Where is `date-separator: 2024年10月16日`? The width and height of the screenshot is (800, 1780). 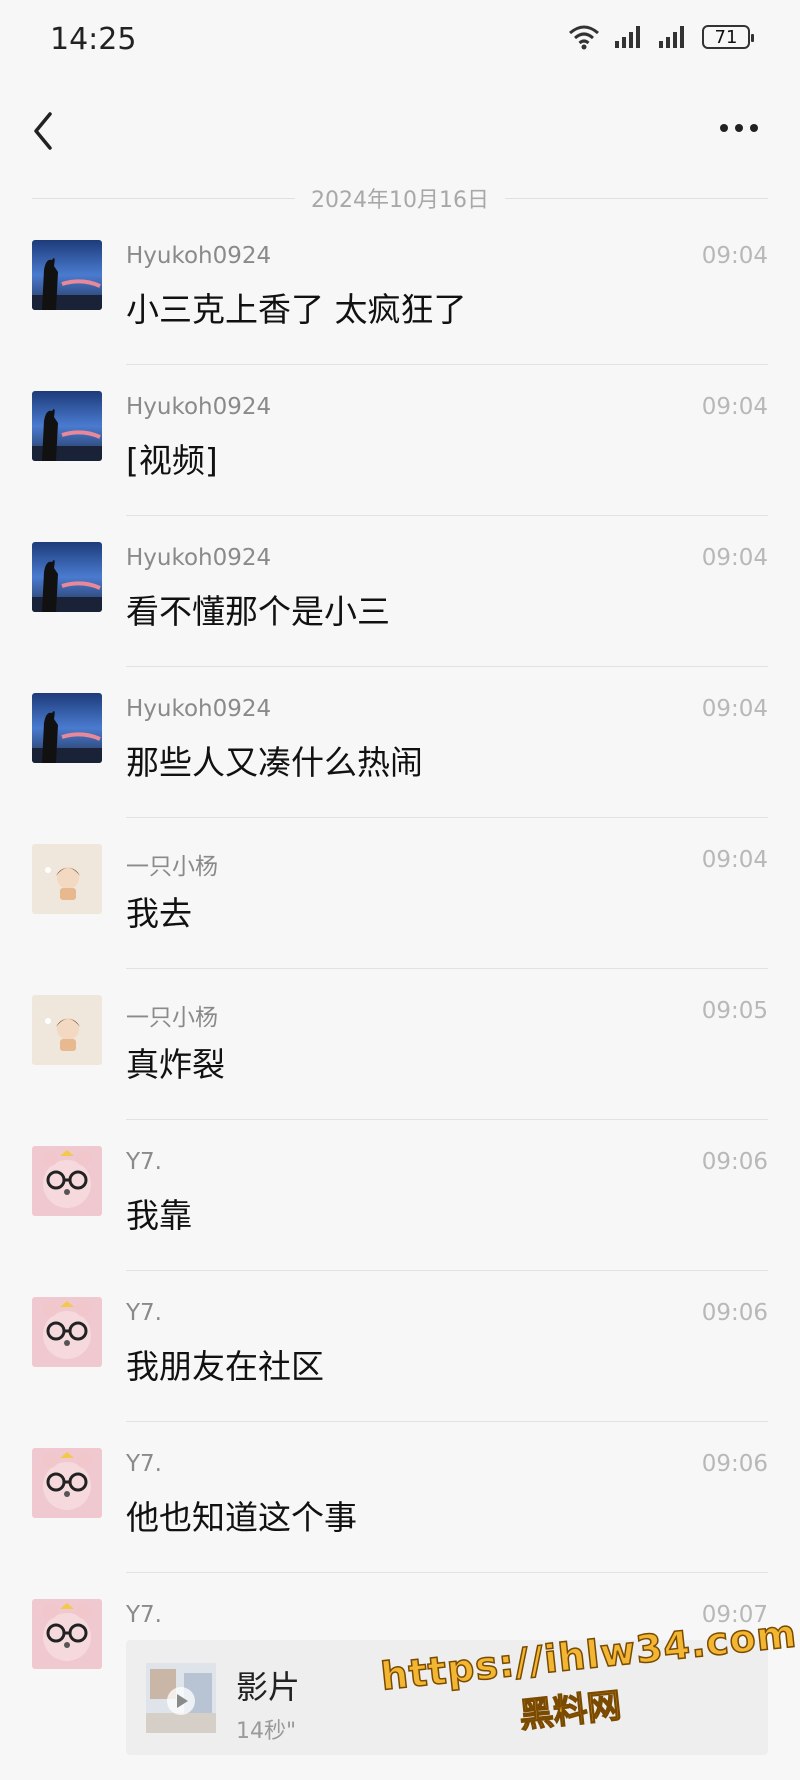 date-separator: 2024年10月16日 is located at coordinates (400, 198).